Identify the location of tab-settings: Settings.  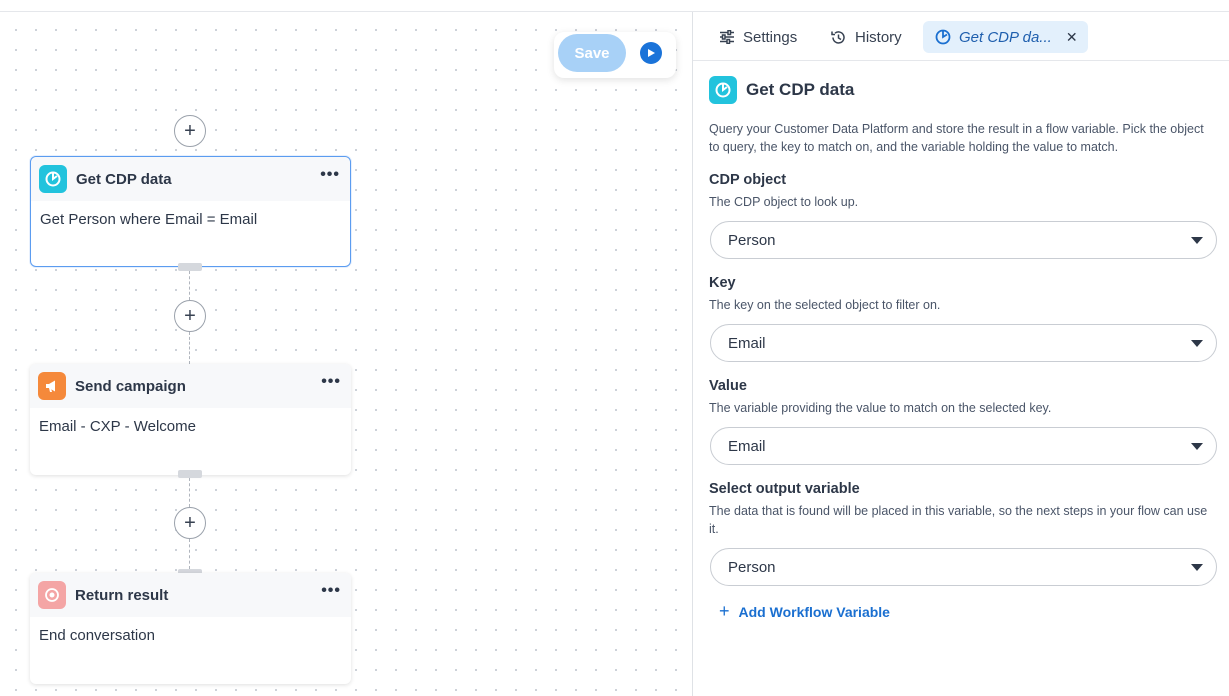
(758, 37).